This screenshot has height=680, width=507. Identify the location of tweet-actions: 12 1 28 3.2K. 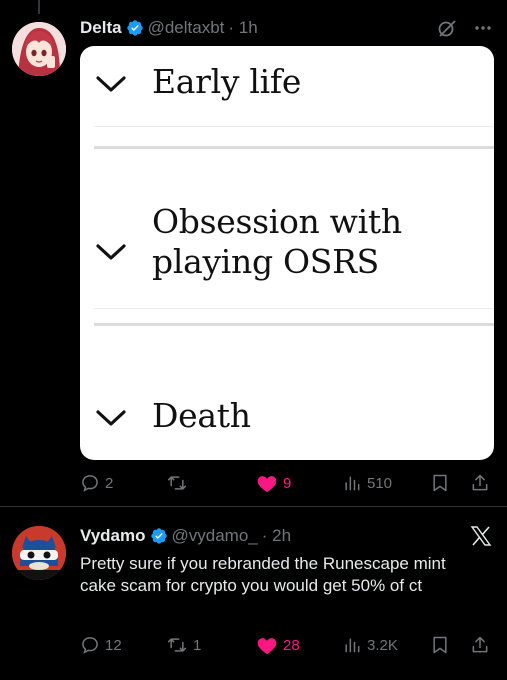
(287, 645).